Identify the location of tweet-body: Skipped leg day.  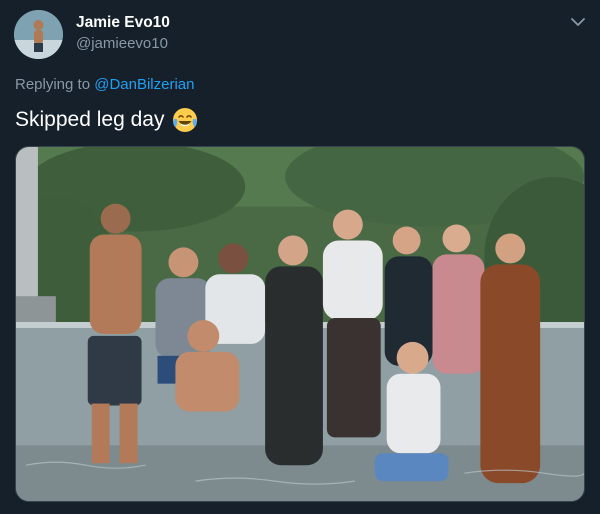
(90, 119).